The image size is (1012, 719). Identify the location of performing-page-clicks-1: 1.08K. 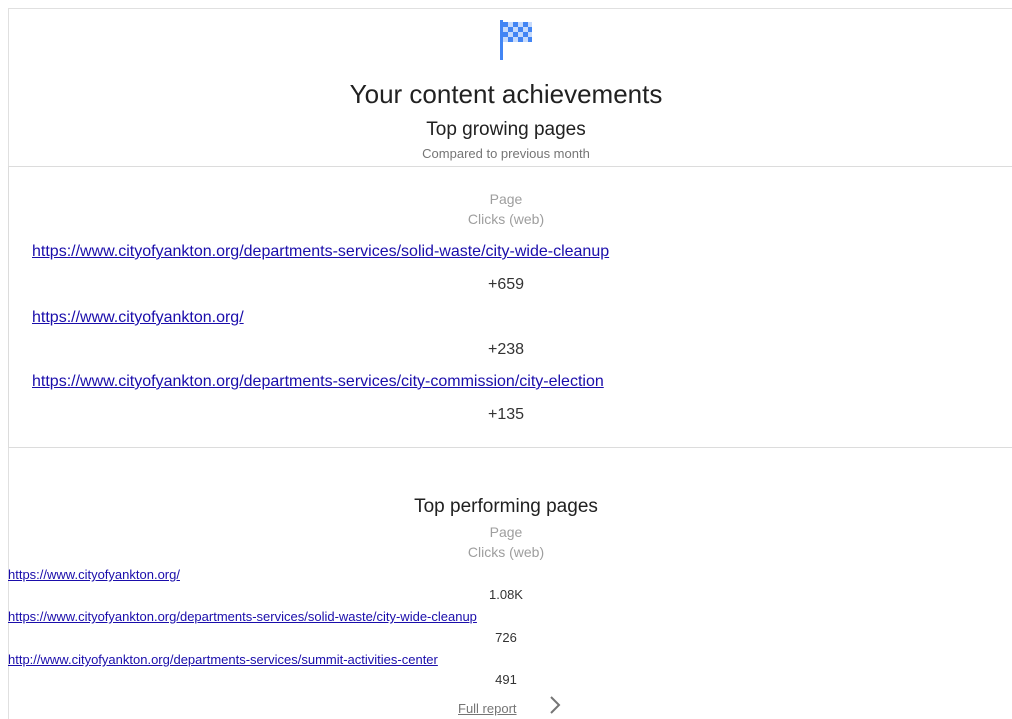
(506, 594).